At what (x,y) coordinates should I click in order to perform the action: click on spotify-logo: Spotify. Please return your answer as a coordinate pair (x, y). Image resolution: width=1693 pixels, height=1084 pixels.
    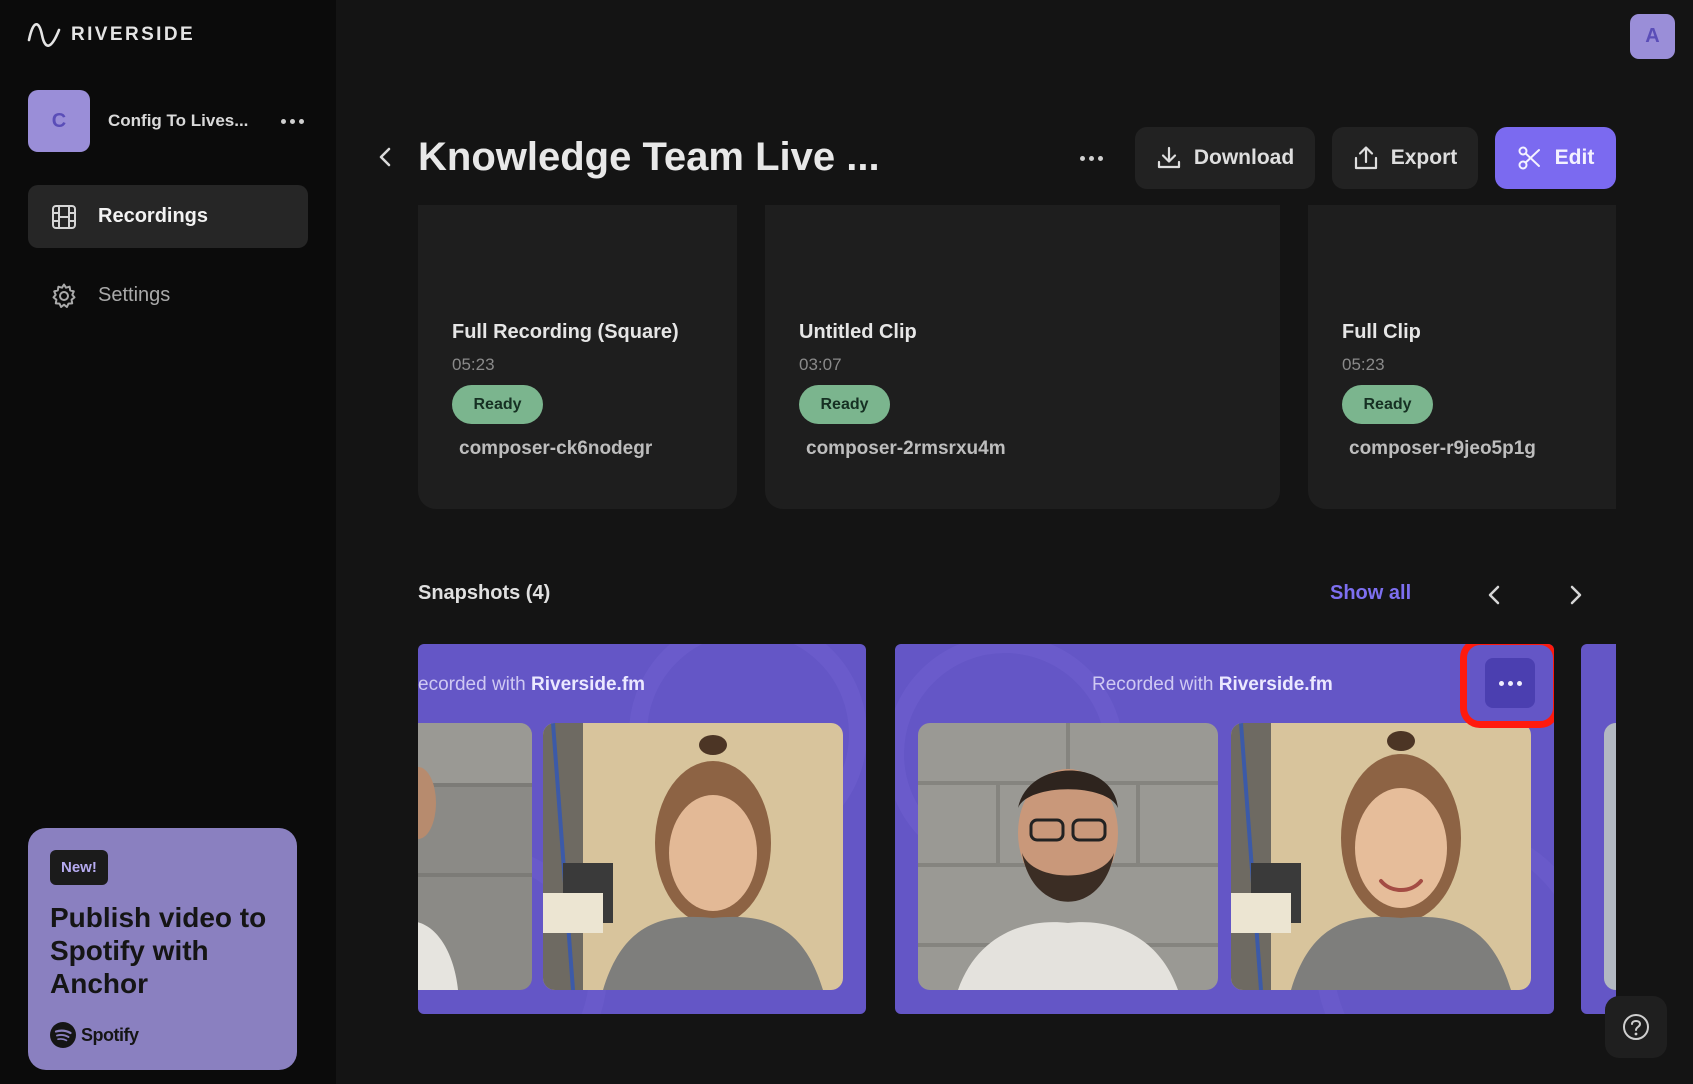
    Looking at the image, I should click on (94, 1035).